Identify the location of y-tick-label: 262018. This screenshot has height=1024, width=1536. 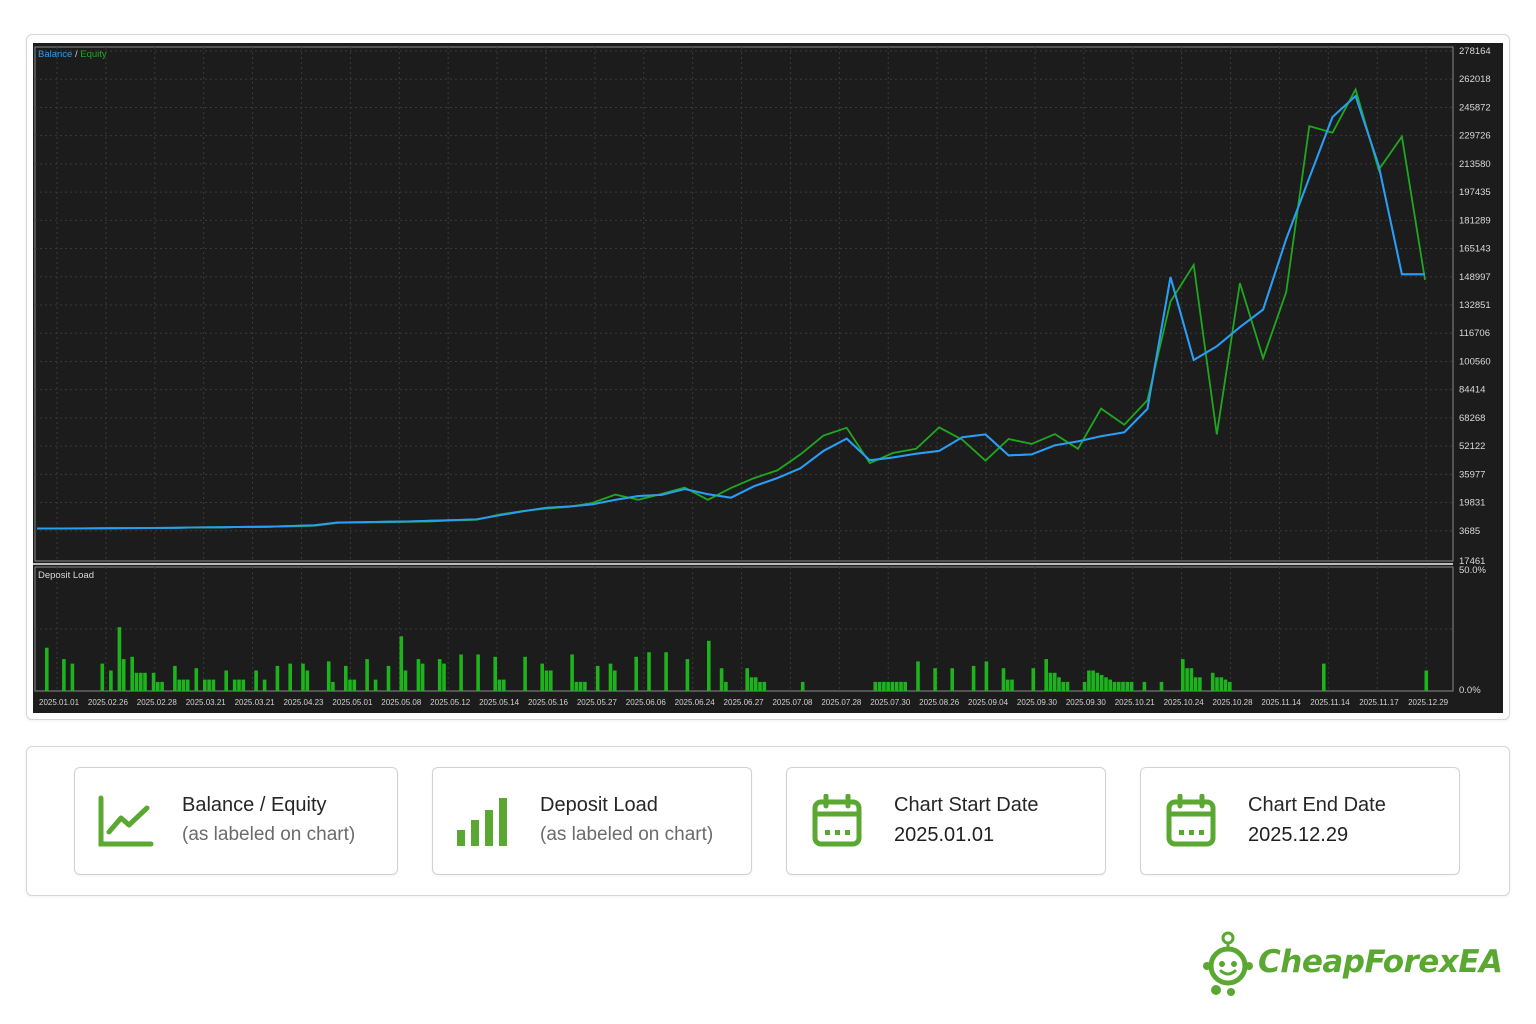
(1475, 79).